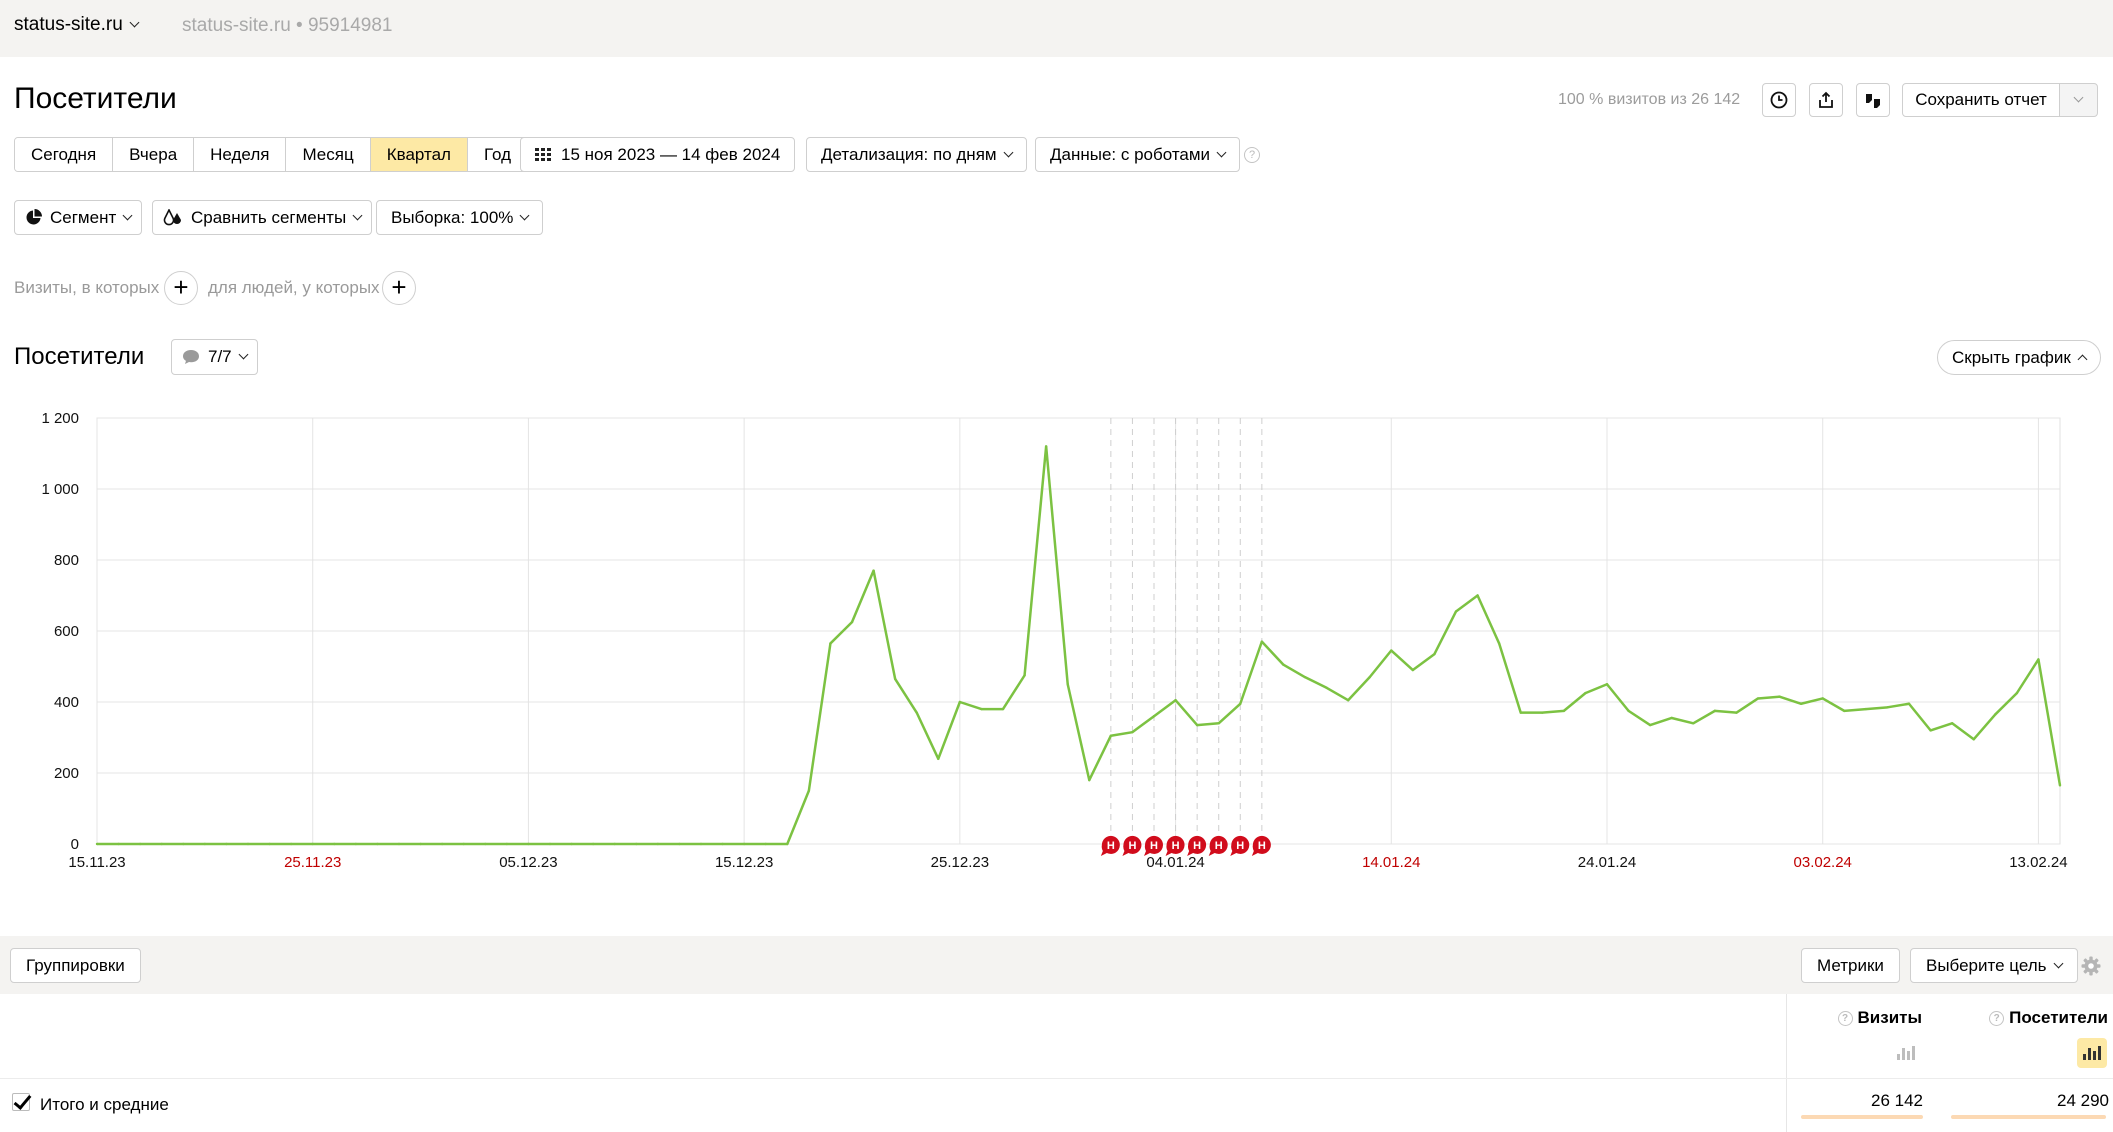 The image size is (2113, 1132). What do you see at coordinates (2091, 966) in the screenshot?
I see `gear-icon` at bounding box center [2091, 966].